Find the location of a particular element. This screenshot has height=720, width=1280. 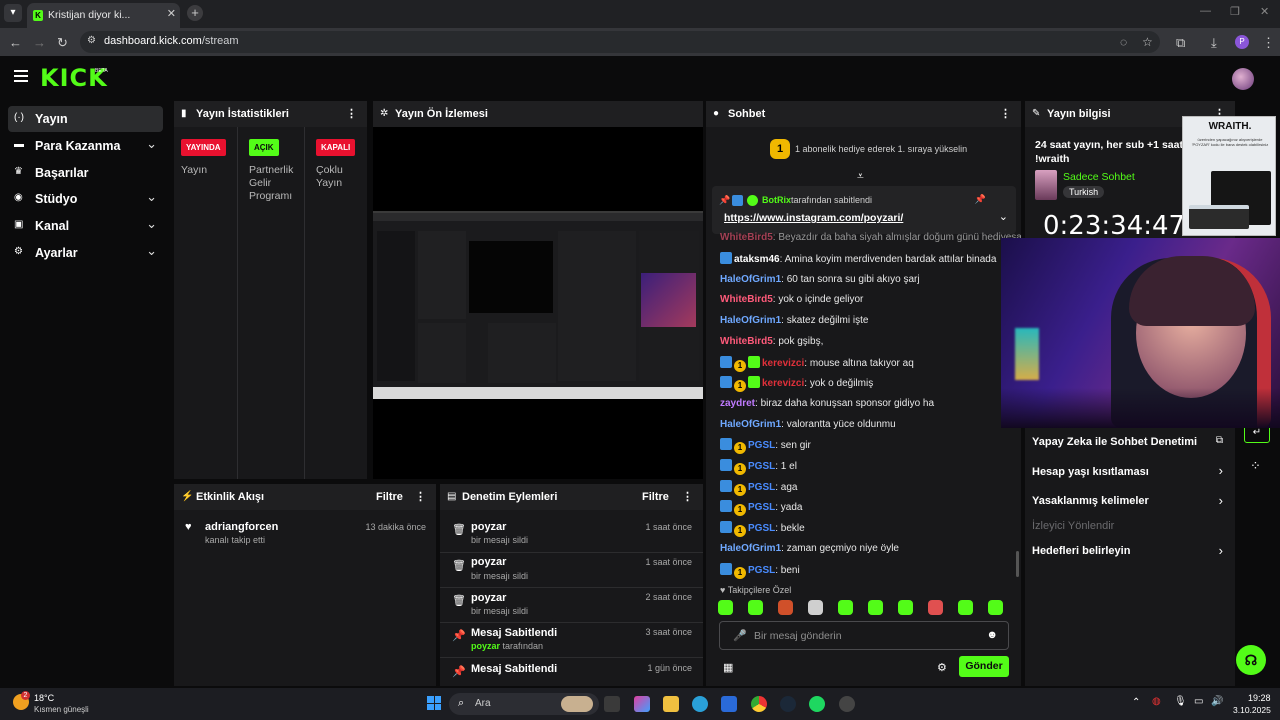

site-info-icon: ⚙ is located at coordinates (91, 40).